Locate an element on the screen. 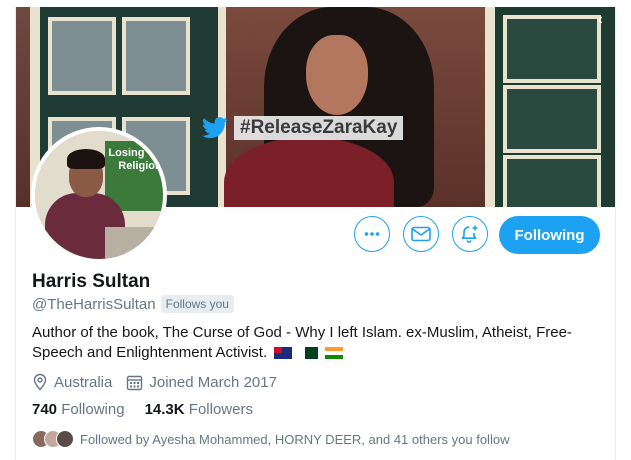  message-button is located at coordinates (421, 234).